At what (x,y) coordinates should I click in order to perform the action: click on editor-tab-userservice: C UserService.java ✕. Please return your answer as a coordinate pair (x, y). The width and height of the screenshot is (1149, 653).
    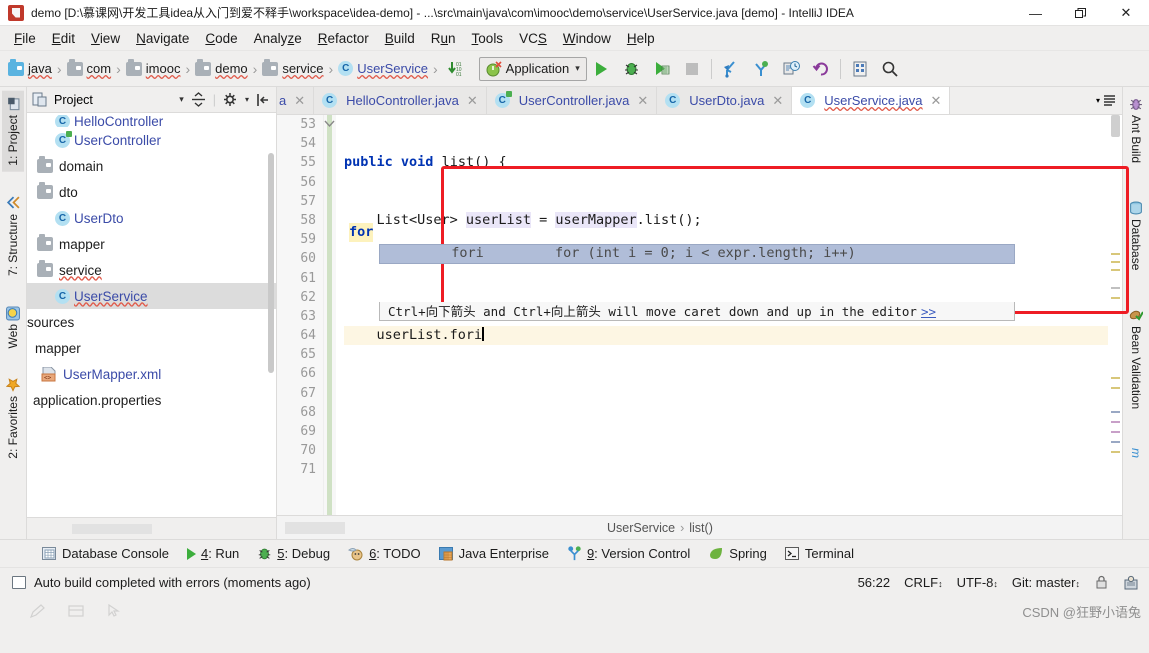
    Looking at the image, I should click on (871, 100).